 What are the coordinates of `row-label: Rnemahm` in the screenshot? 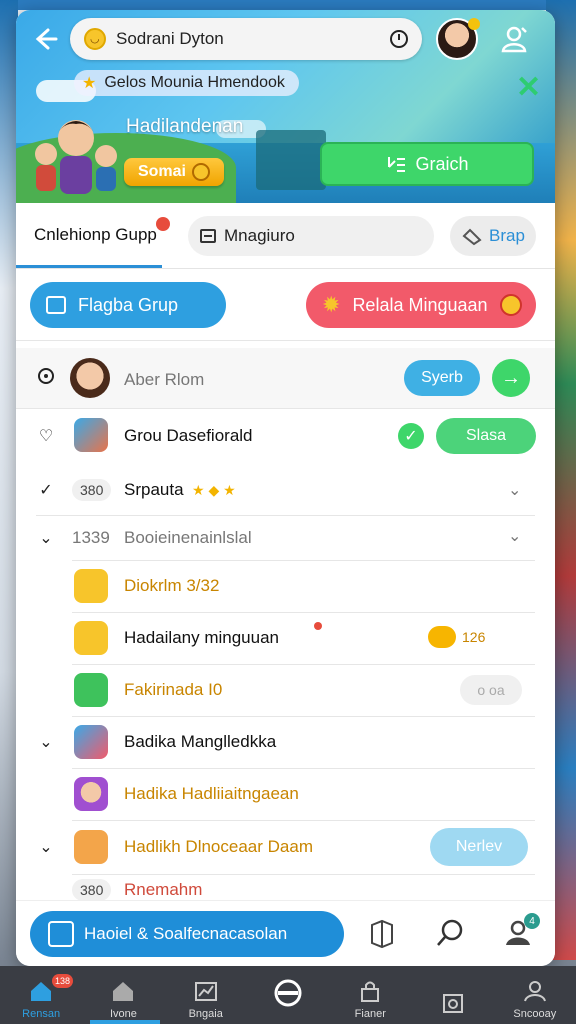 It's located at (163, 889).